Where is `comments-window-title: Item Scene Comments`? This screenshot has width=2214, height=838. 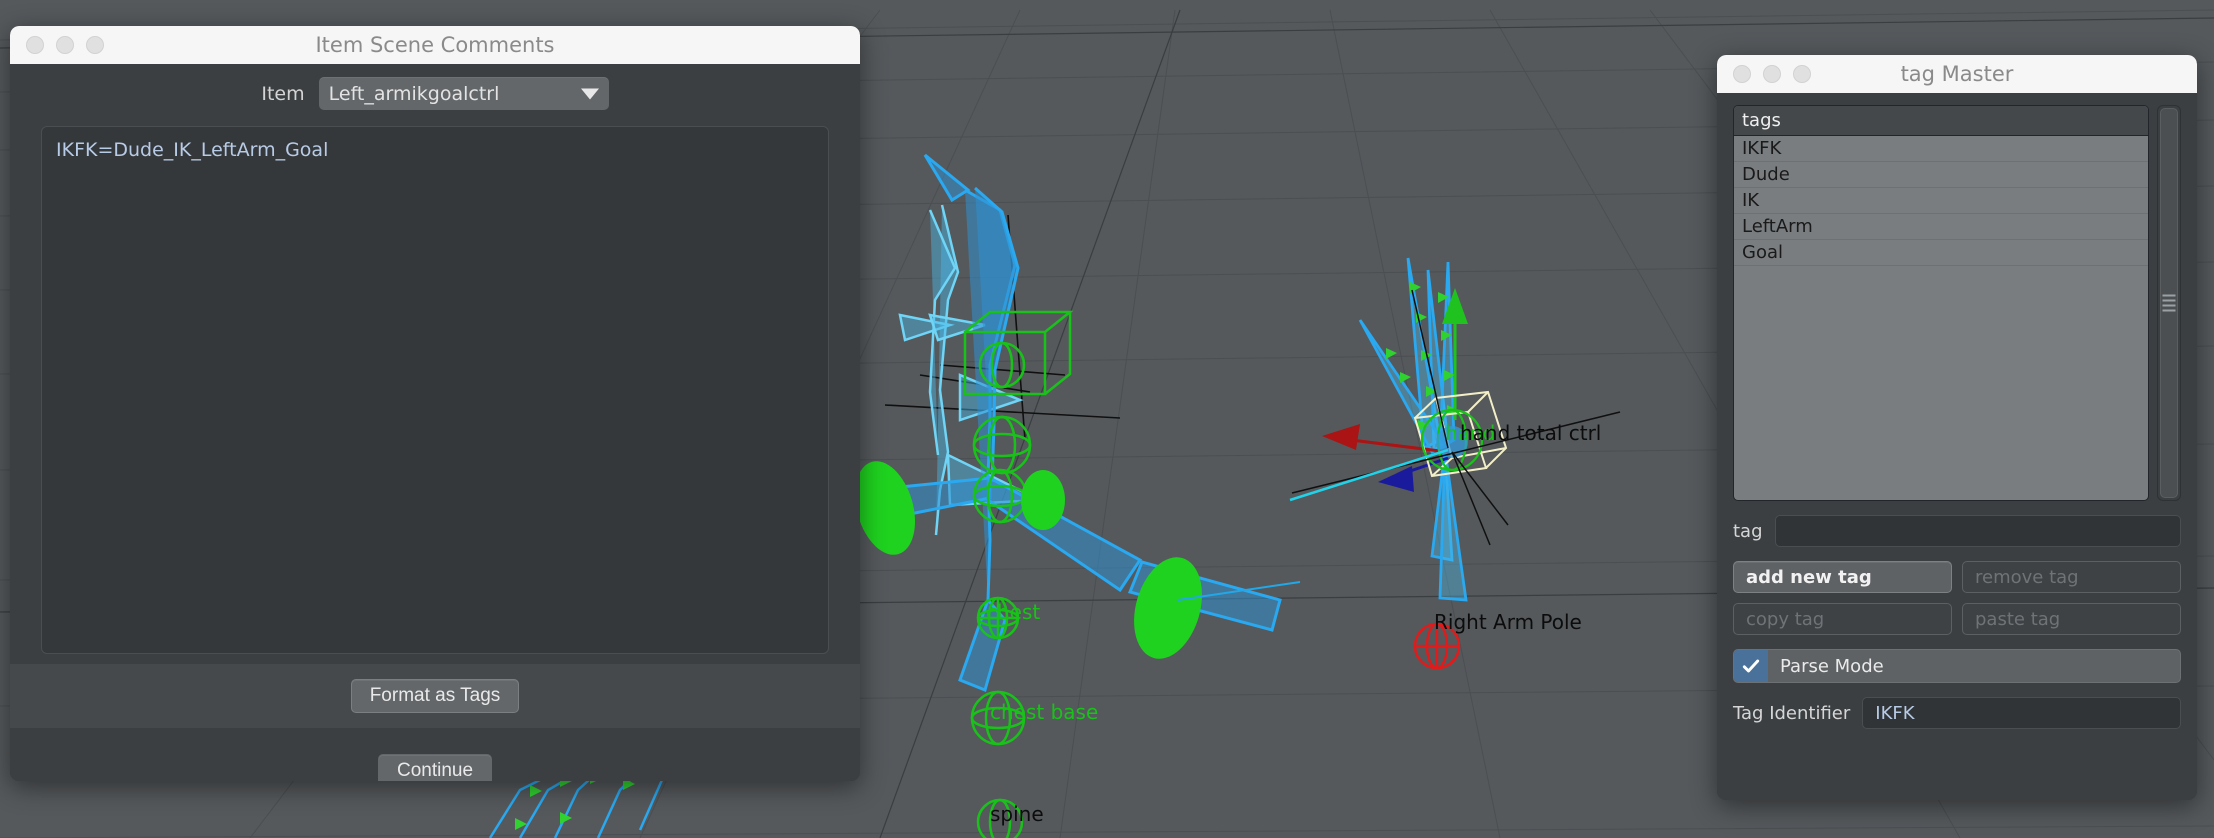 comments-window-title: Item Scene Comments is located at coordinates (435, 45).